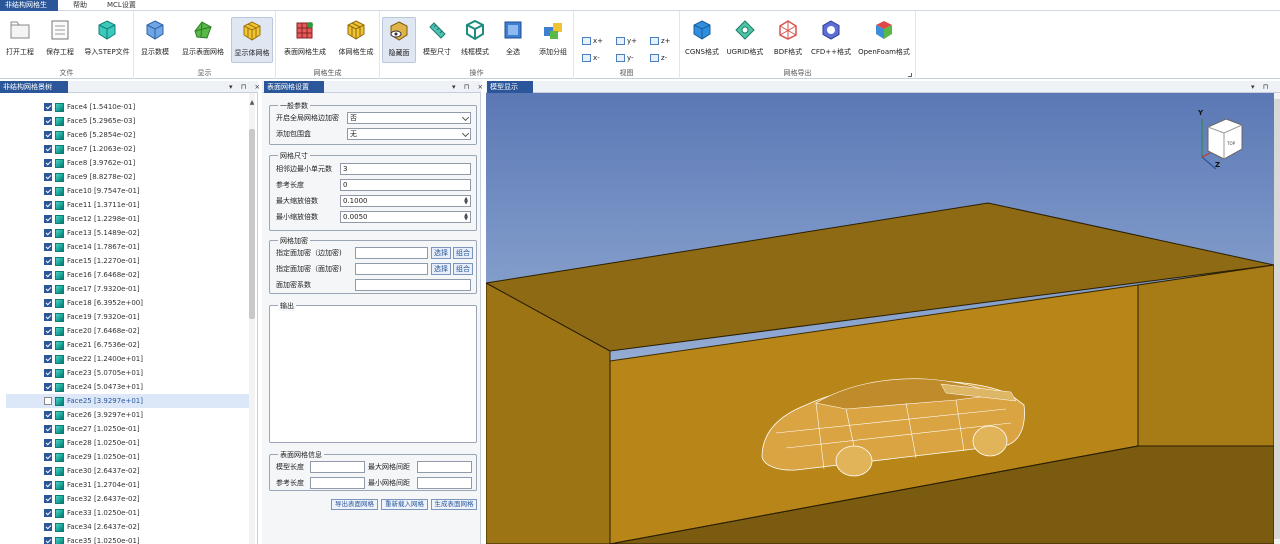  Describe the element at coordinates (1205, 355) in the screenshot. I see `domain-right-wall` at that location.